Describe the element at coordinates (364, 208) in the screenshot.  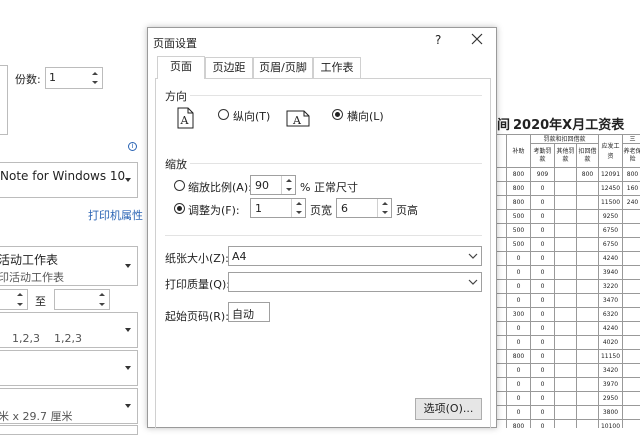
I see `fit-tall-stepper: 6` at that location.